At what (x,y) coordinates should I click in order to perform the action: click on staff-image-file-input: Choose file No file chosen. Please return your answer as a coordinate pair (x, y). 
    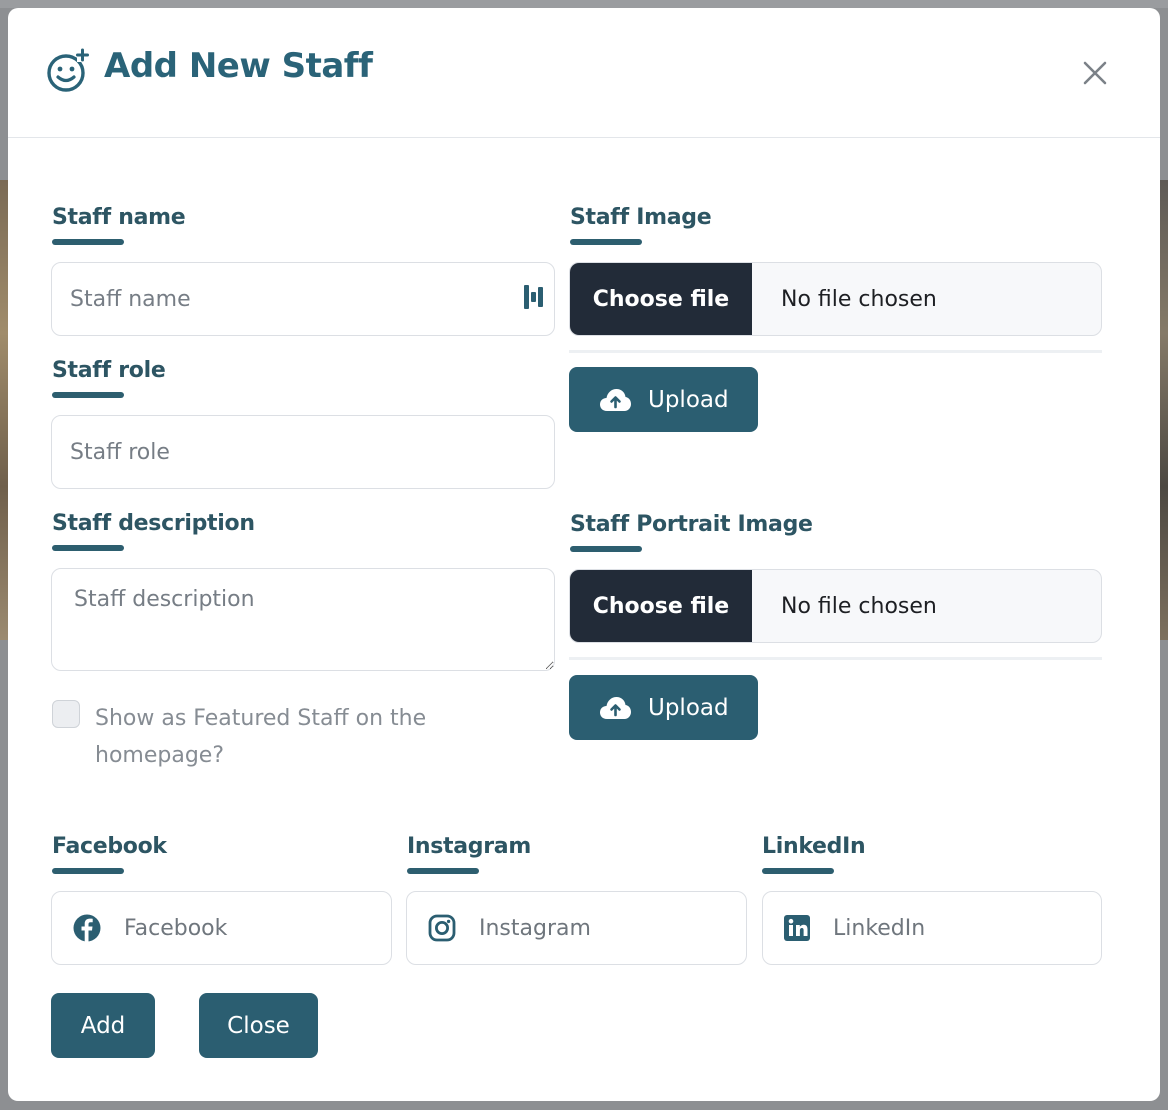
    Looking at the image, I should click on (835, 299).